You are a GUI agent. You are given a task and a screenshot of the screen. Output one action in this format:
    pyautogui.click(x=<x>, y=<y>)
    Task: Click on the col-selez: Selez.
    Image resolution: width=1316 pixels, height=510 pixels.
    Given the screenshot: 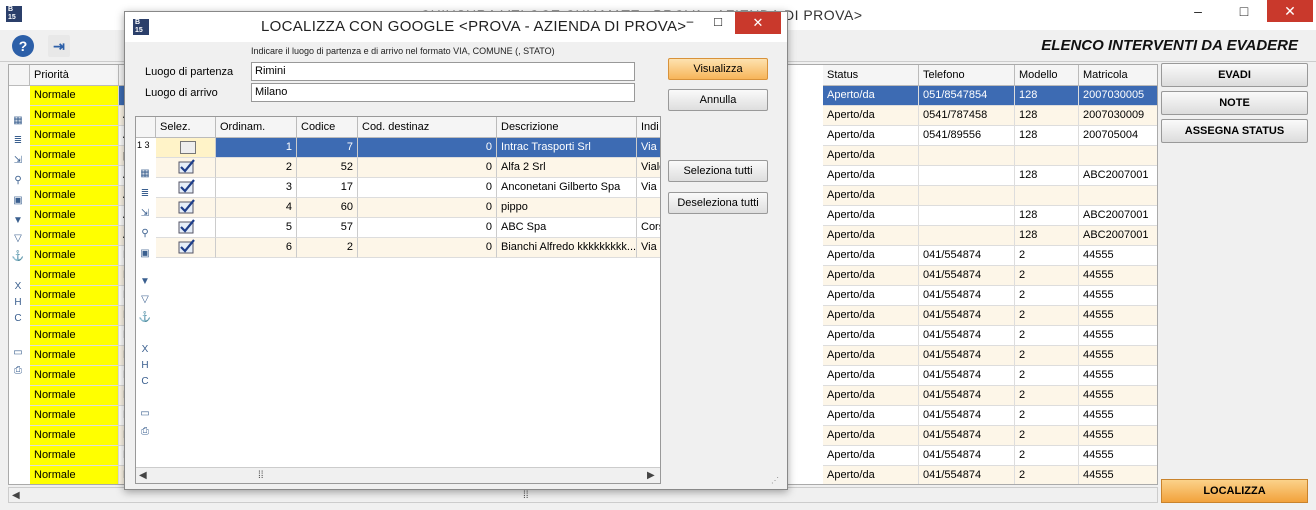 What is the action you would take?
    pyautogui.click(x=186, y=127)
    